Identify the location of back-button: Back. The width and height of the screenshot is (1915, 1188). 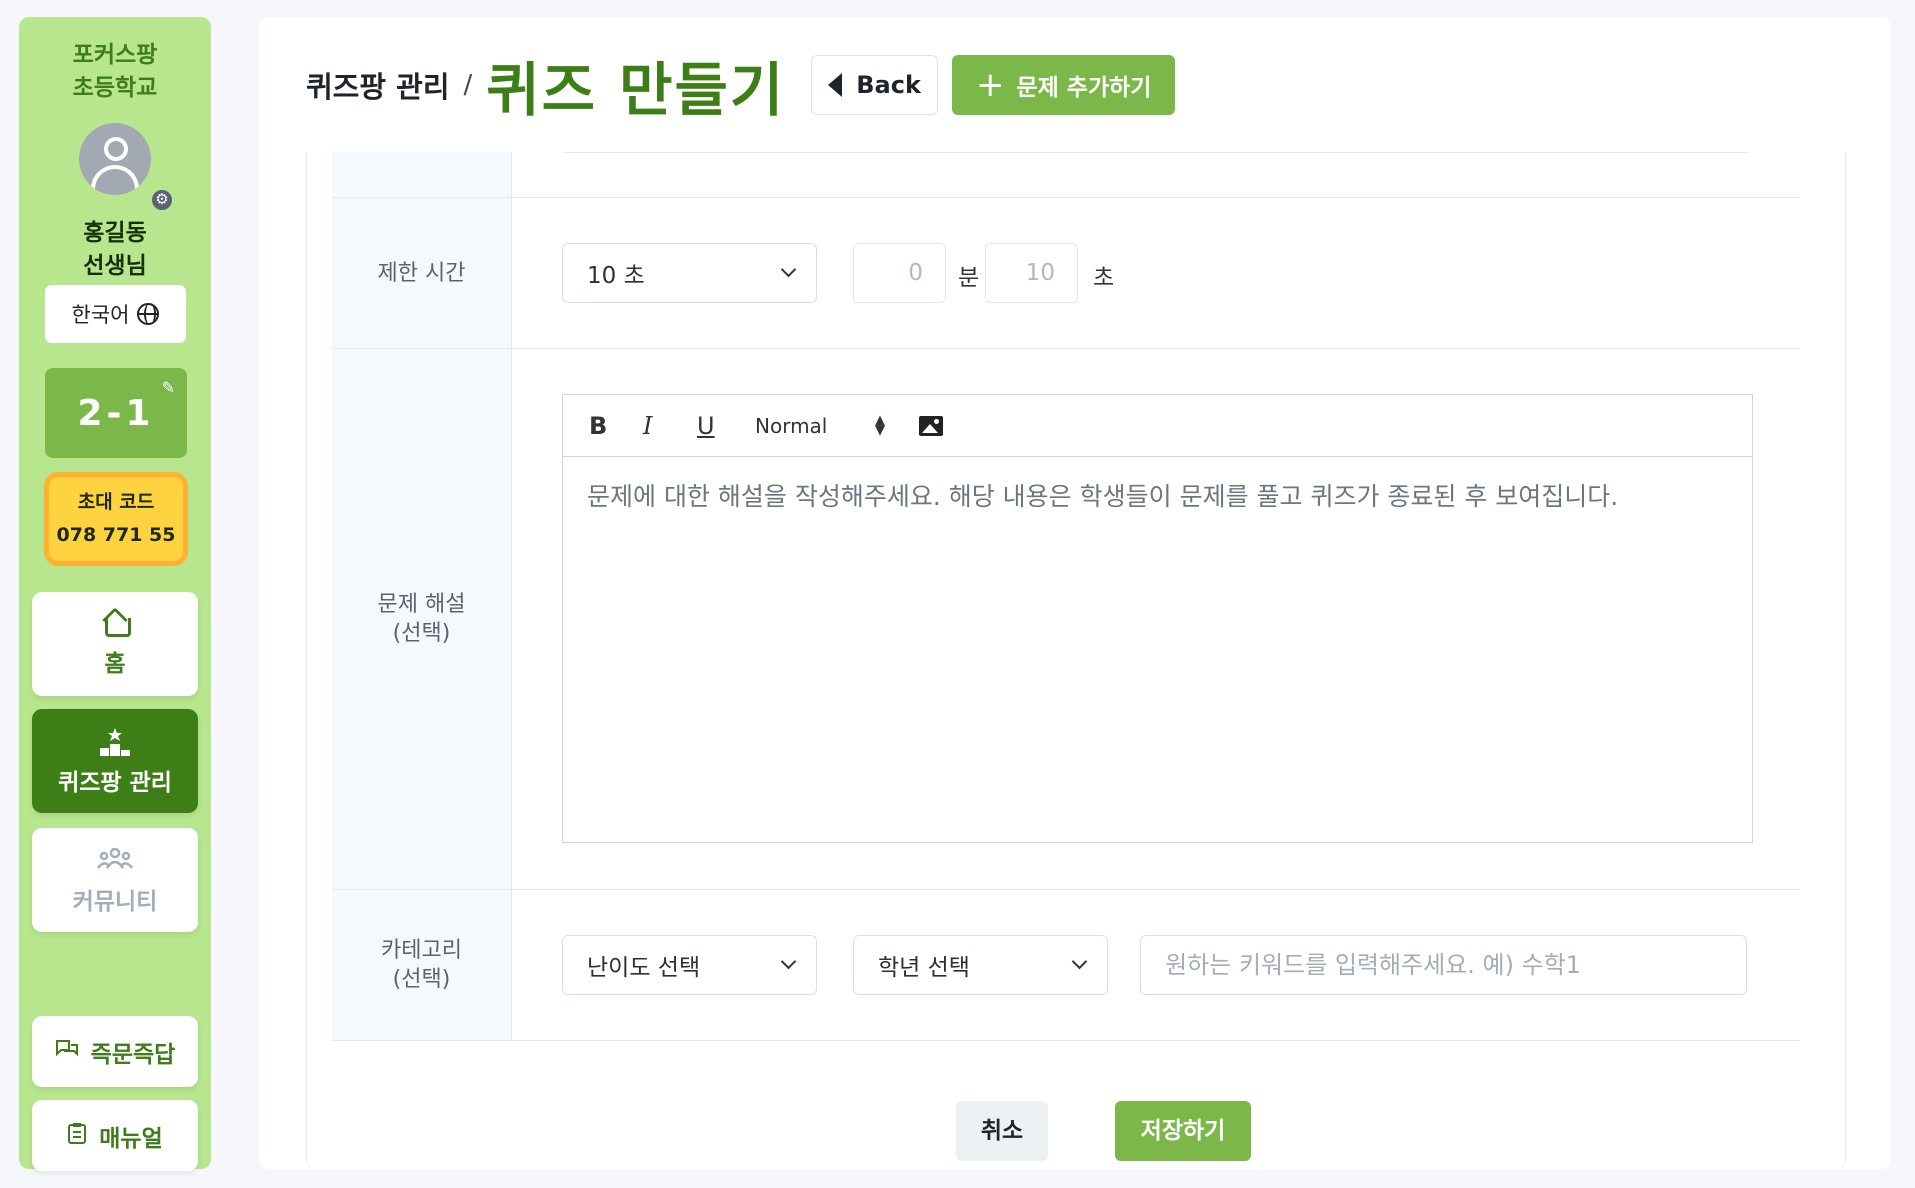
(874, 84).